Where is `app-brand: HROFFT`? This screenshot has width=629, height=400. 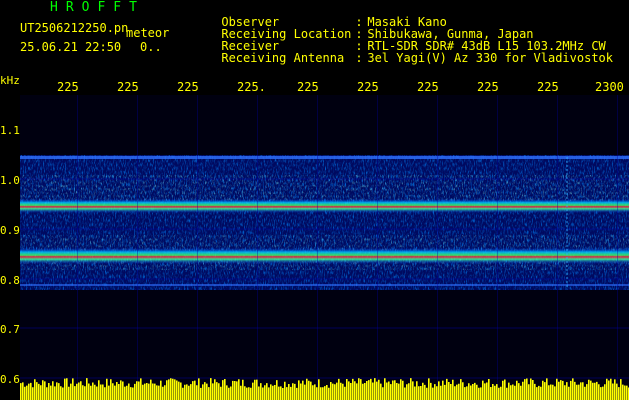
app-brand: HROFFT is located at coordinates (97, 7).